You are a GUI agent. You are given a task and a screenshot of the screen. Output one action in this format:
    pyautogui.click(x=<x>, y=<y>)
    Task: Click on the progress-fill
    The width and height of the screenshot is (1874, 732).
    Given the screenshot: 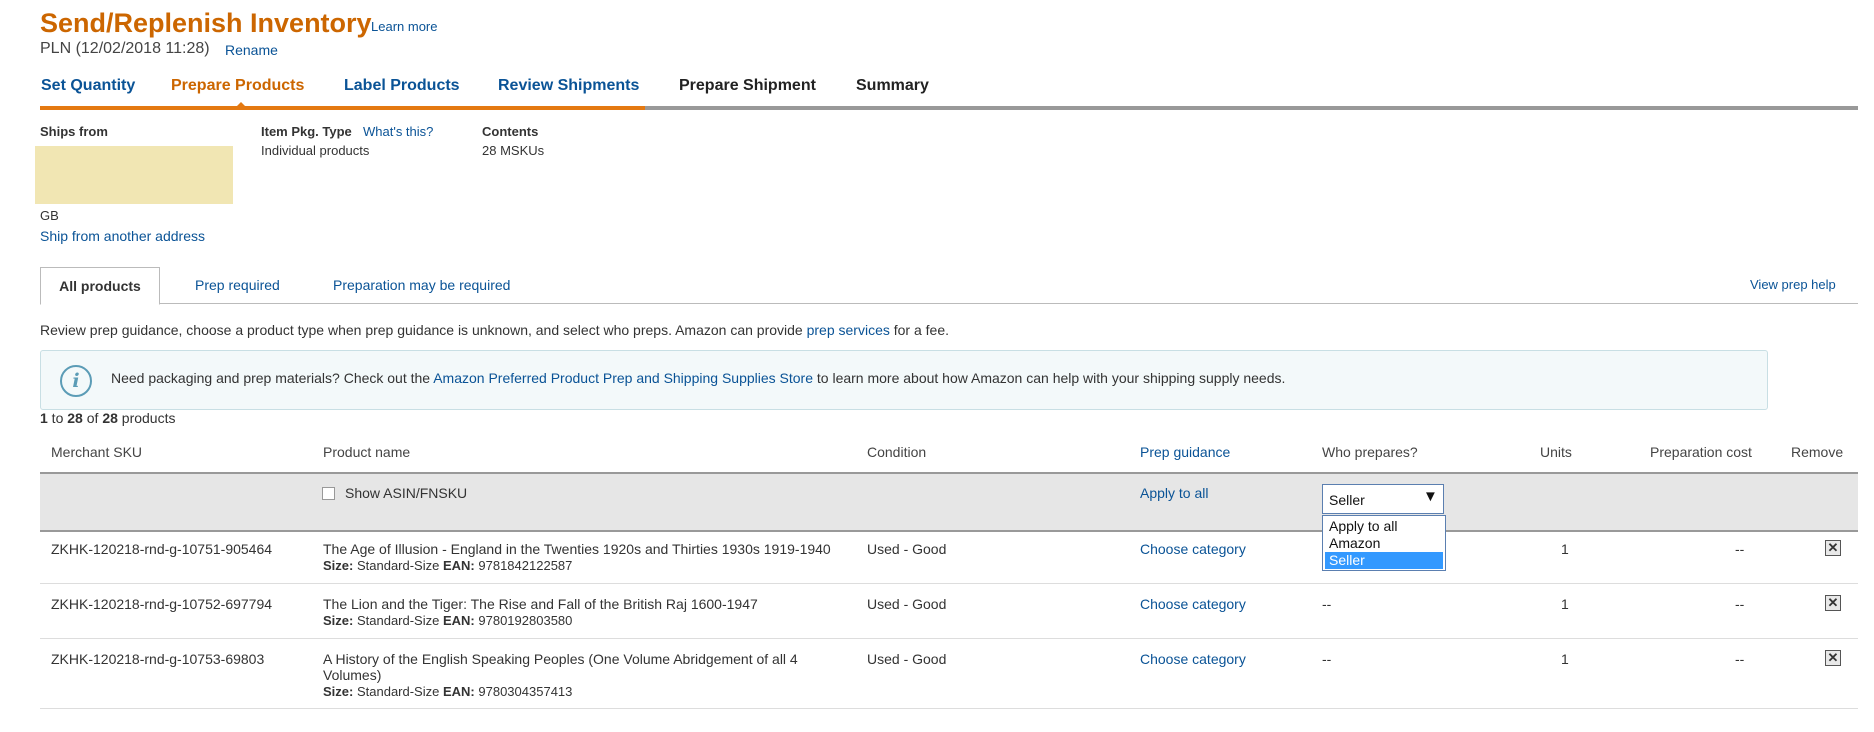 What is the action you would take?
    pyautogui.click(x=342, y=108)
    